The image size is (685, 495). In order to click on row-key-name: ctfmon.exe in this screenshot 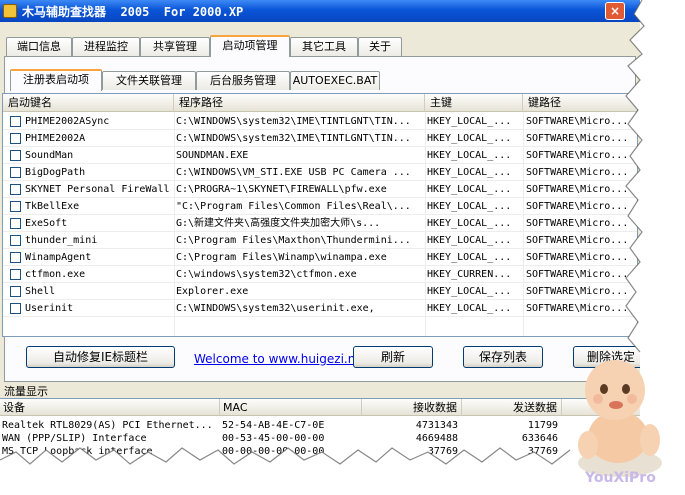, I will do `click(55, 274)`.